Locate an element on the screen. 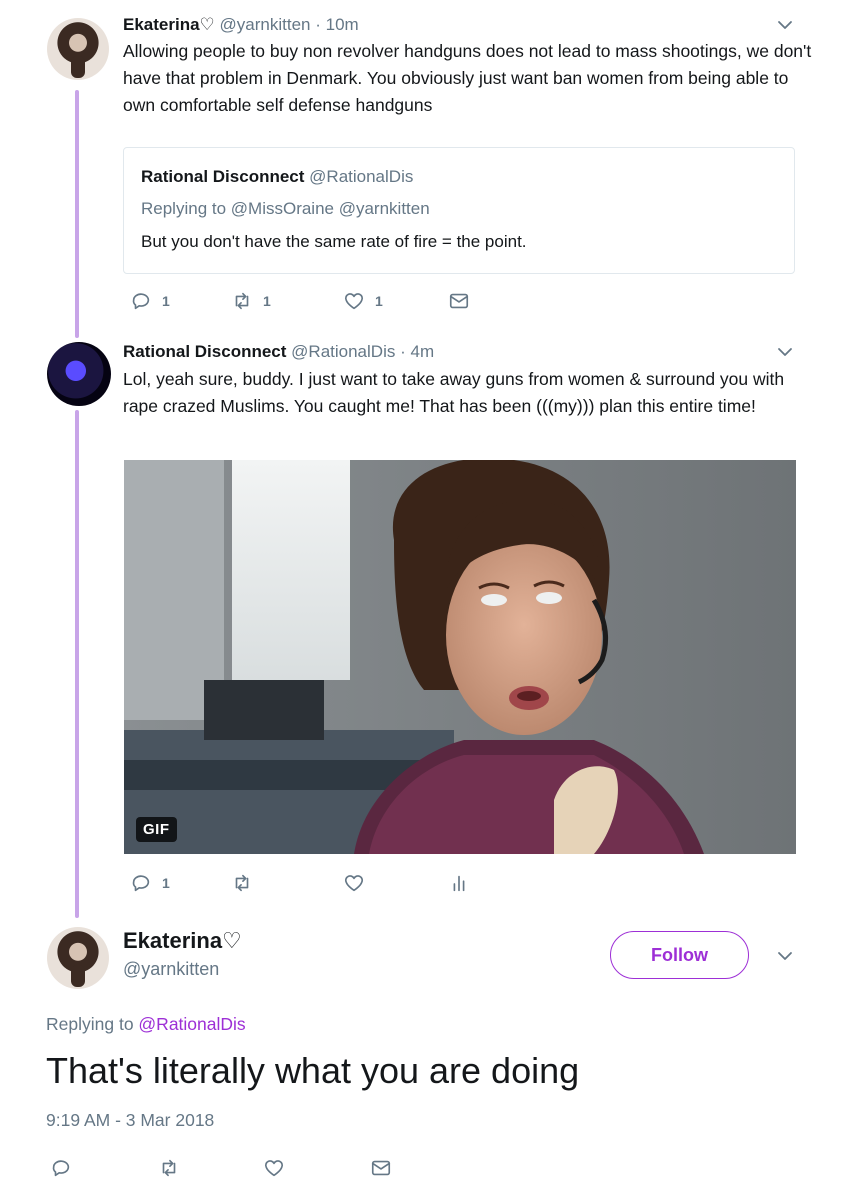 The width and height of the screenshot is (842, 1200). analytics-button is located at coordinates (459, 883).